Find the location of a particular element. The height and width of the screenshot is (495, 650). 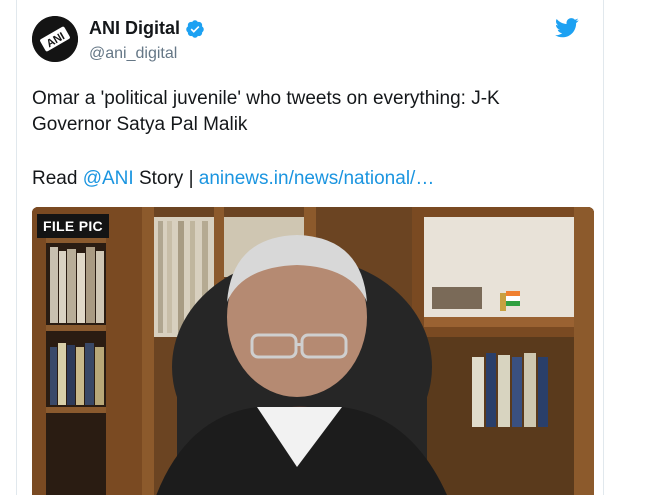

author-name-row: ANI Digital is located at coordinates (147, 28).